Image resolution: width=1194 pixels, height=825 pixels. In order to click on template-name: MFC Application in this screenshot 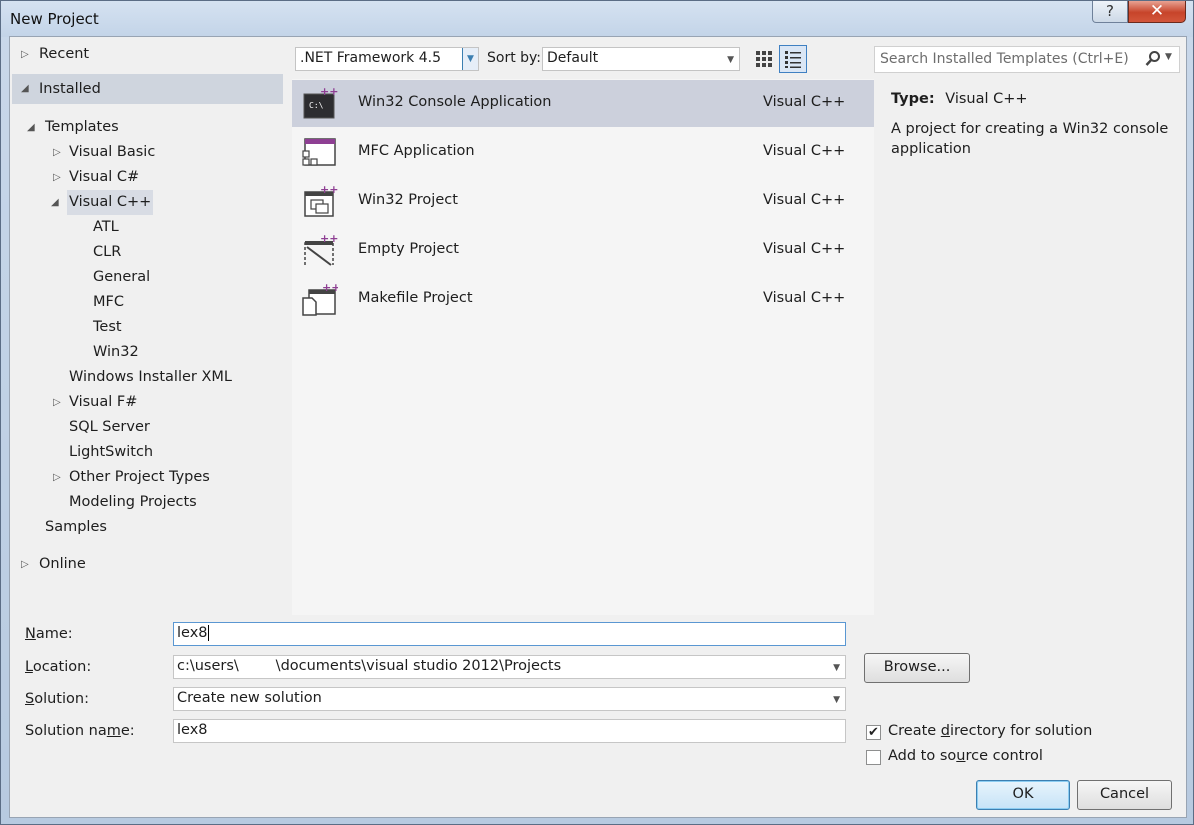, I will do `click(416, 151)`.